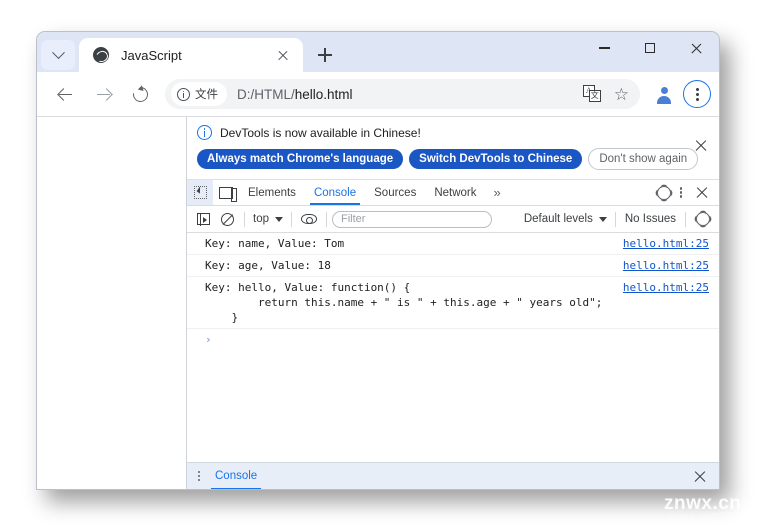  Describe the element at coordinates (335, 192) in the screenshot. I see `tab-console: Console` at that location.